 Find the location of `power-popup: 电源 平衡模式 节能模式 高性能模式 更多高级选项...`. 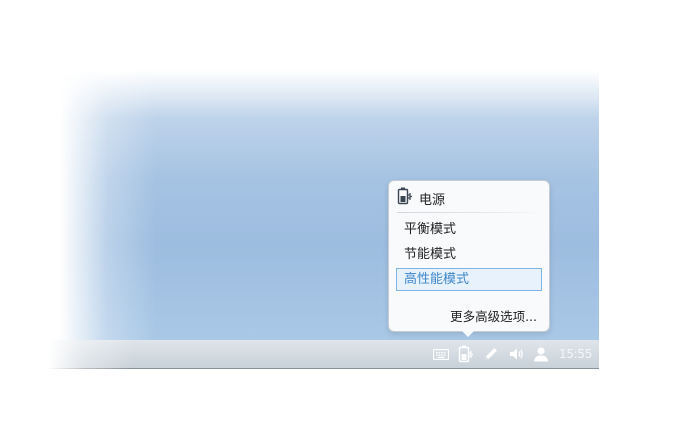

power-popup: 电源 平衡模式 节能模式 高性能模式 更多高级选项... is located at coordinates (469, 256).